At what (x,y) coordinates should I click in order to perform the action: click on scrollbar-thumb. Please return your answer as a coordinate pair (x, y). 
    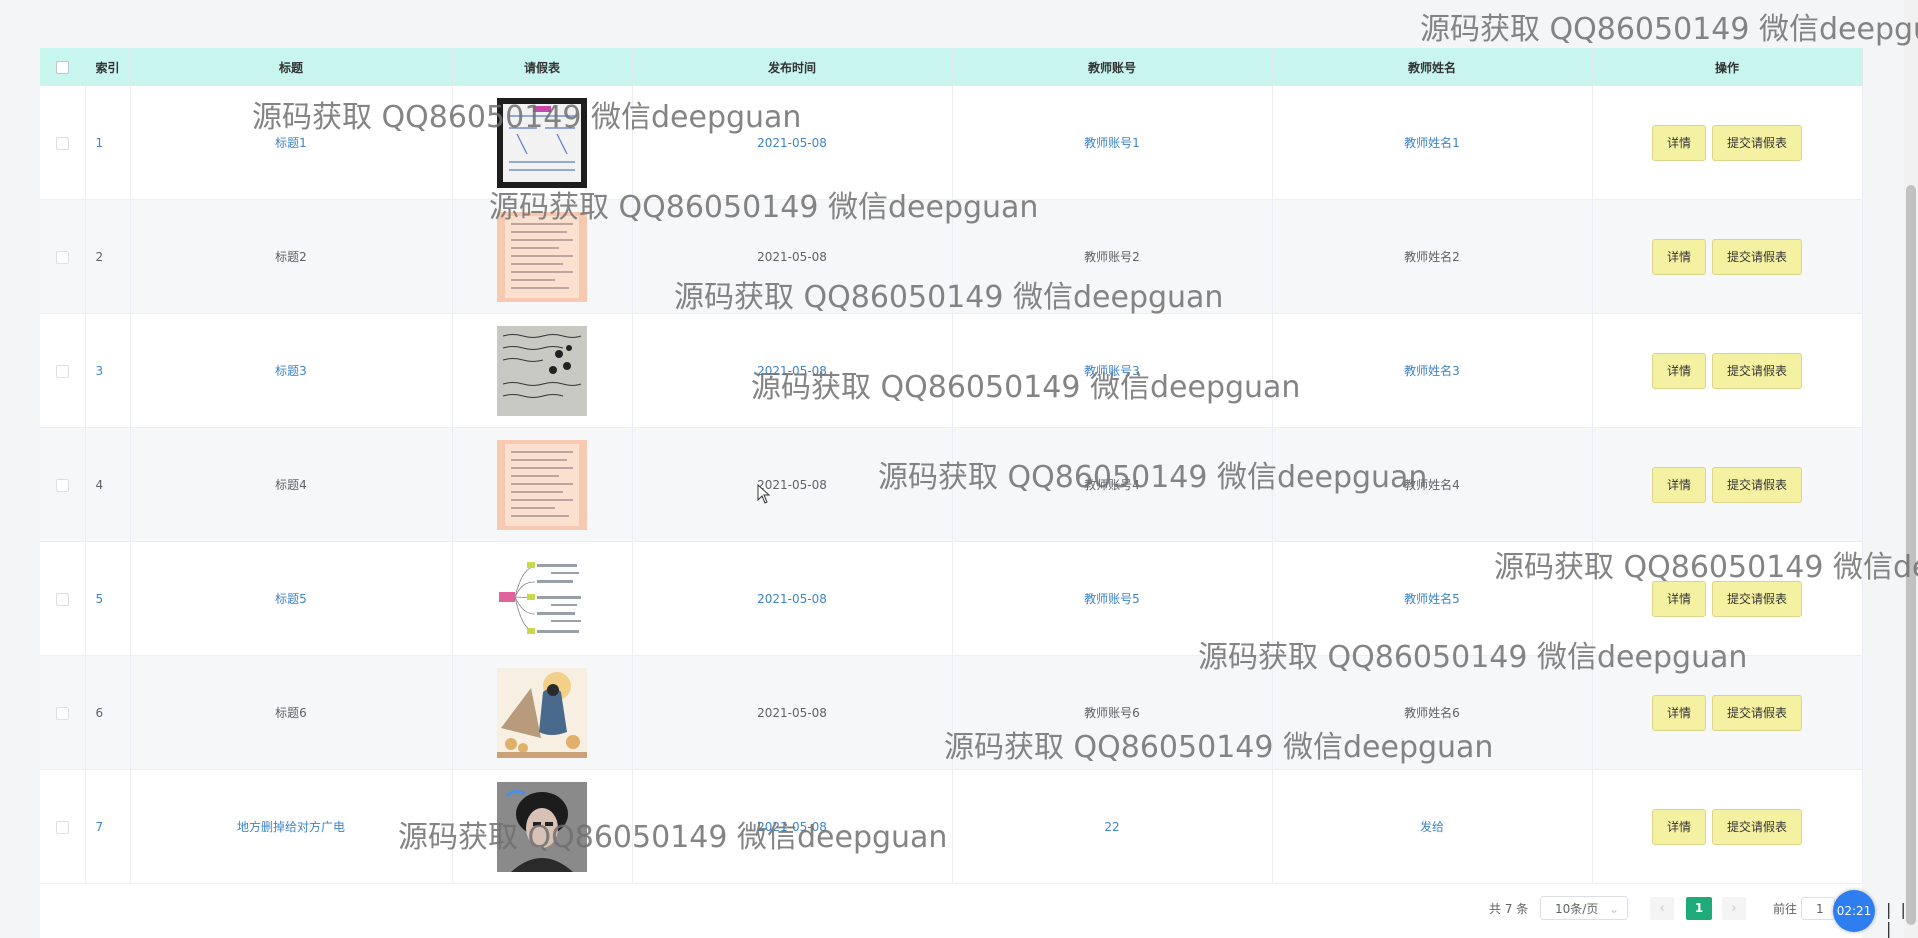
    Looking at the image, I should click on (1911, 555).